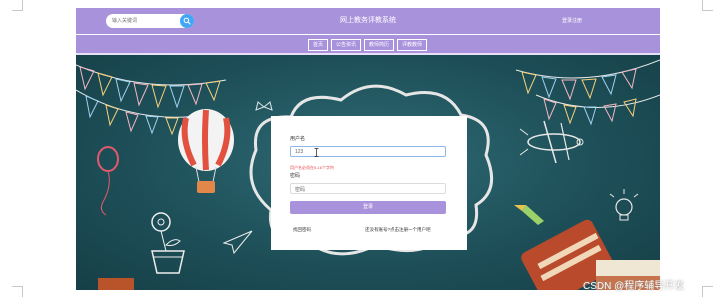  Describe the element at coordinates (302, 230) in the screenshot. I see `forgot-password-link: 找回密码` at that location.